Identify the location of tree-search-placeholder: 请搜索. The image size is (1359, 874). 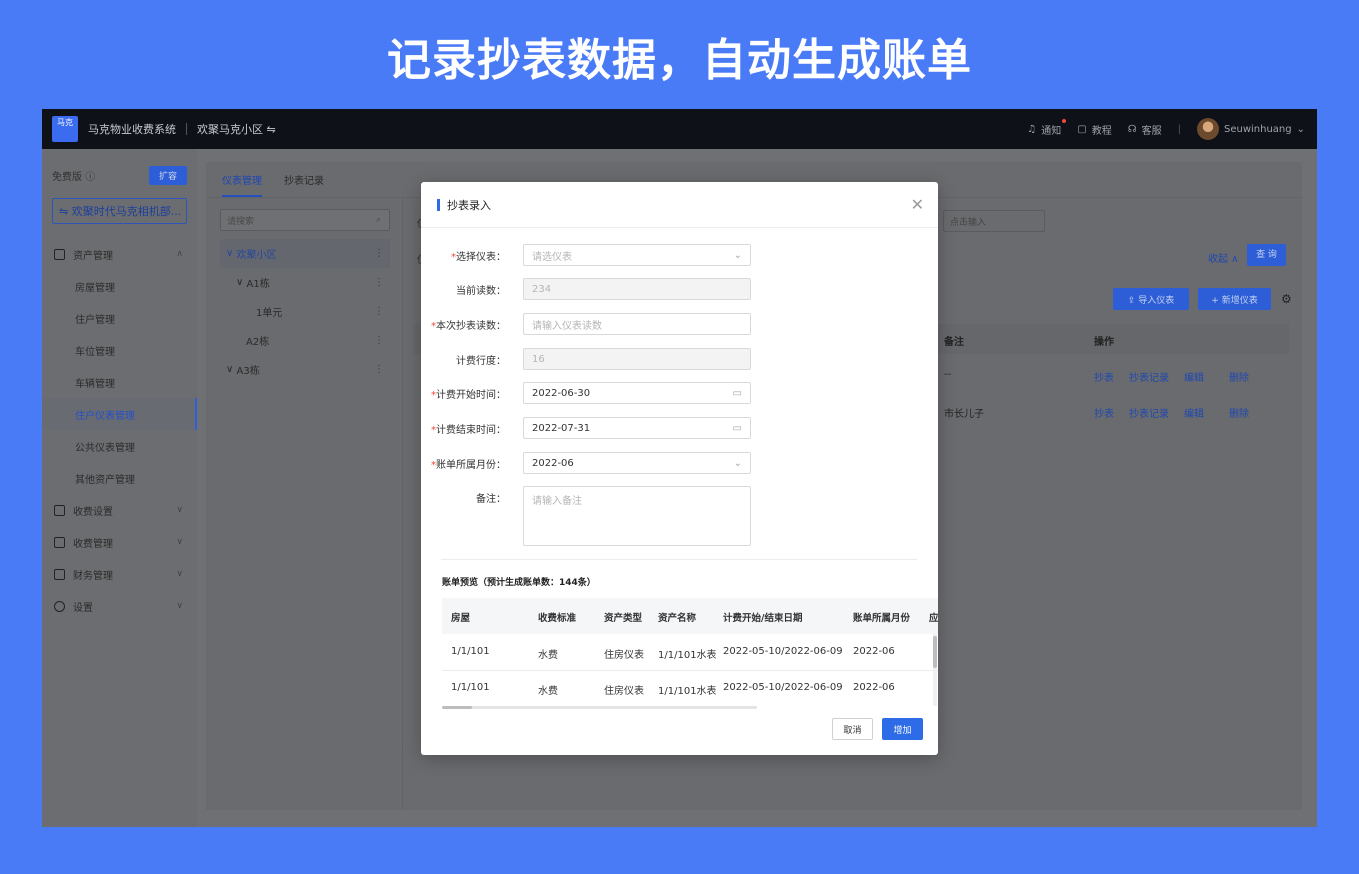
(241, 221).